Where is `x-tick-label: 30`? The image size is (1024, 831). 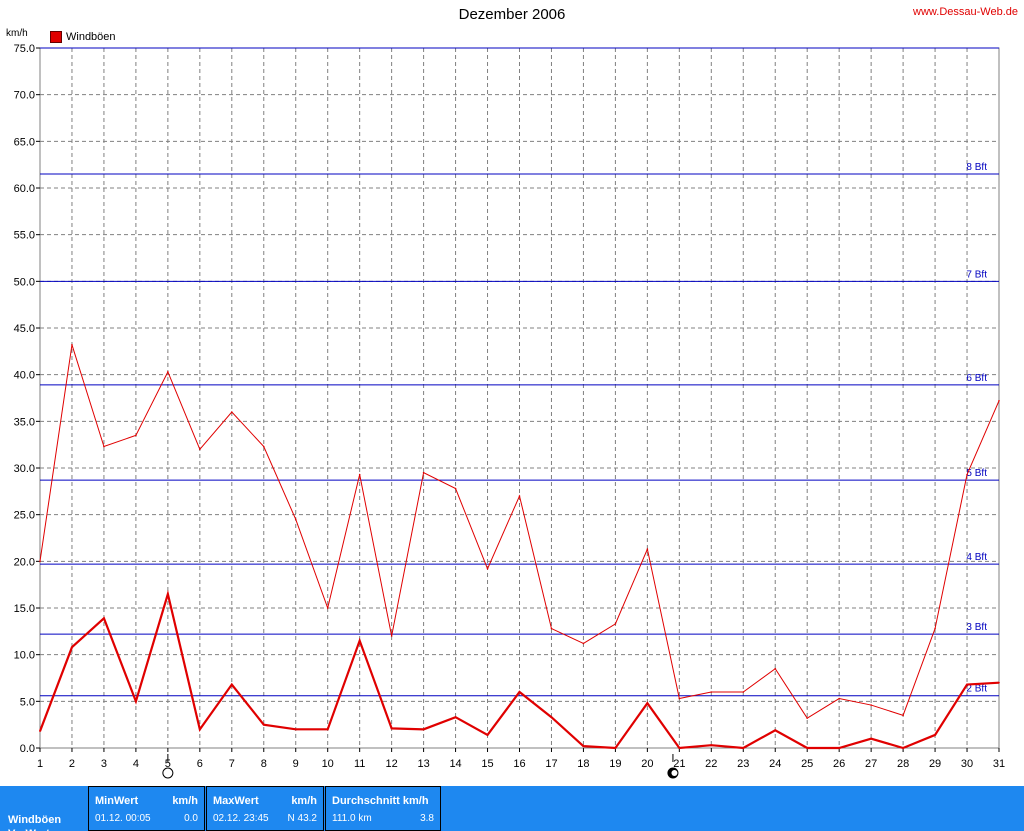 x-tick-label: 30 is located at coordinates (967, 764).